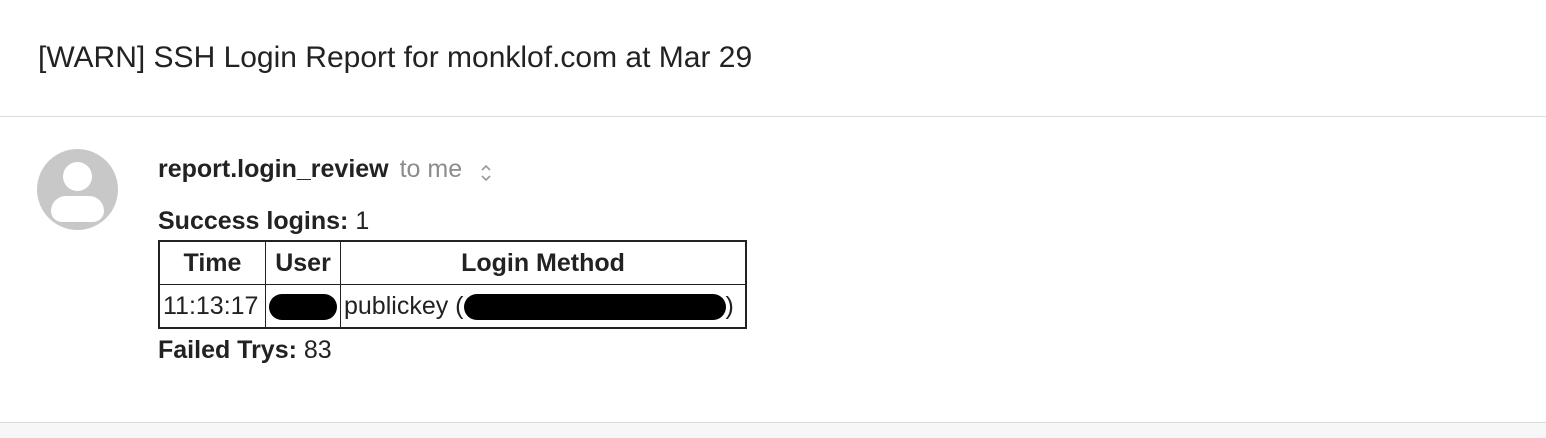 The width and height of the screenshot is (1546, 438). I want to click on table-header-row: Time User Login Method, so click(452, 262).